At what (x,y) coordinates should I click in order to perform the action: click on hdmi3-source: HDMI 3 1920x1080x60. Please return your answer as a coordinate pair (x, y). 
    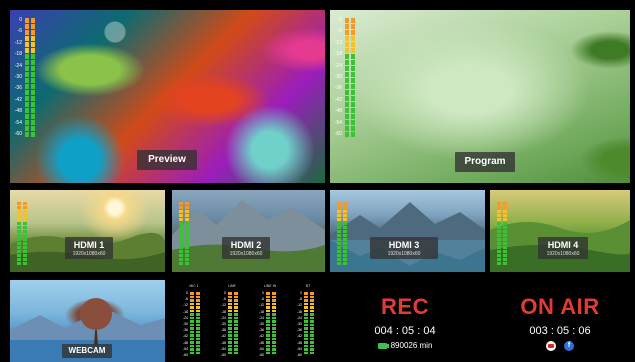
    Looking at the image, I should click on (407, 231).